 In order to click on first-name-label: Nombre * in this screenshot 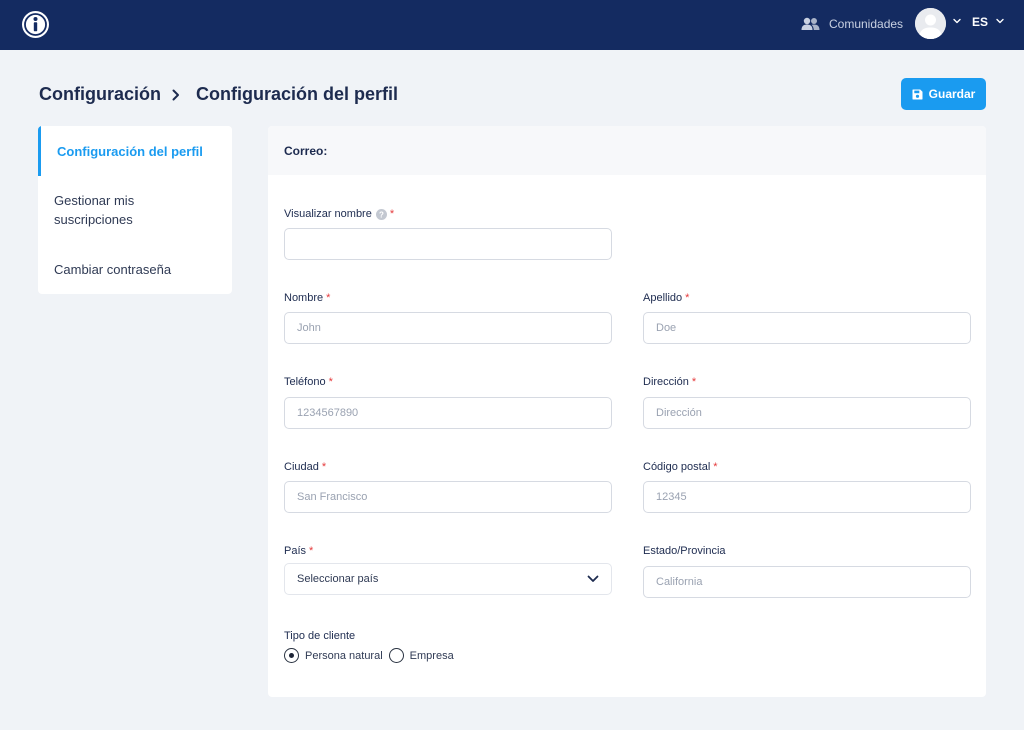, I will do `click(307, 298)`.